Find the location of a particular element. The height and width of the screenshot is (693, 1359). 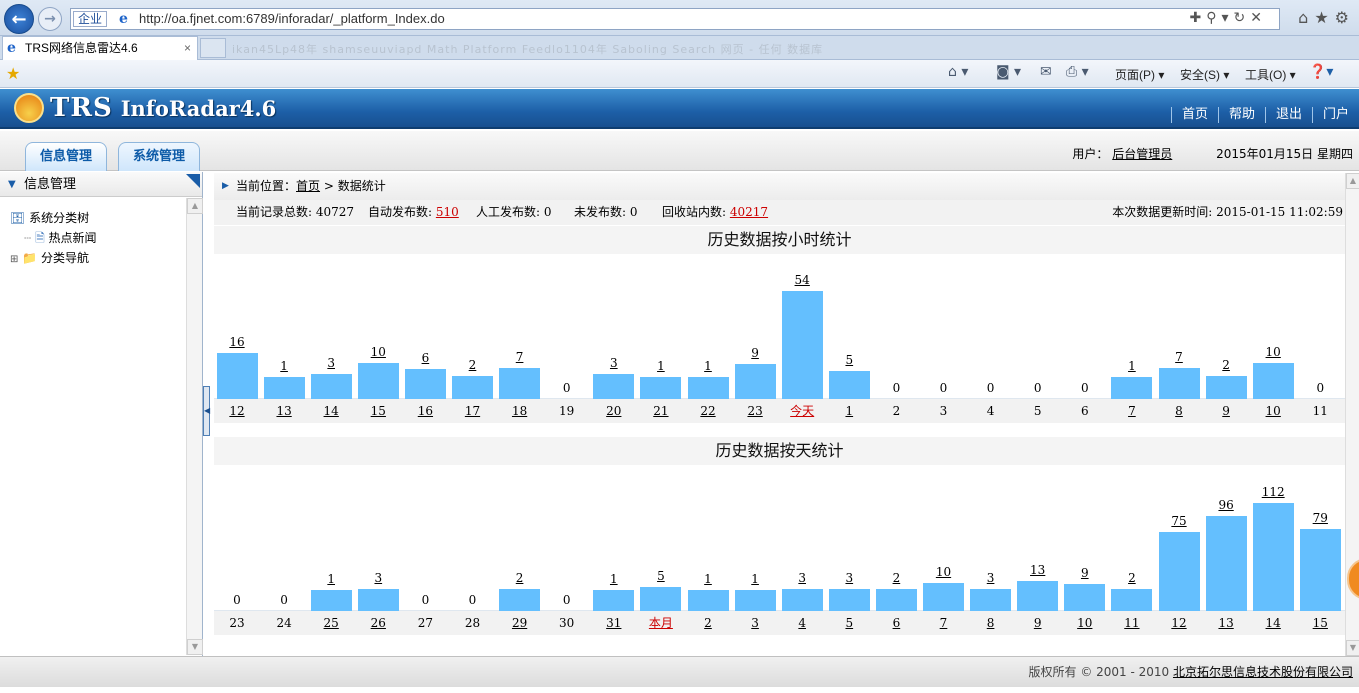

forward-button: → is located at coordinates (50, 19).